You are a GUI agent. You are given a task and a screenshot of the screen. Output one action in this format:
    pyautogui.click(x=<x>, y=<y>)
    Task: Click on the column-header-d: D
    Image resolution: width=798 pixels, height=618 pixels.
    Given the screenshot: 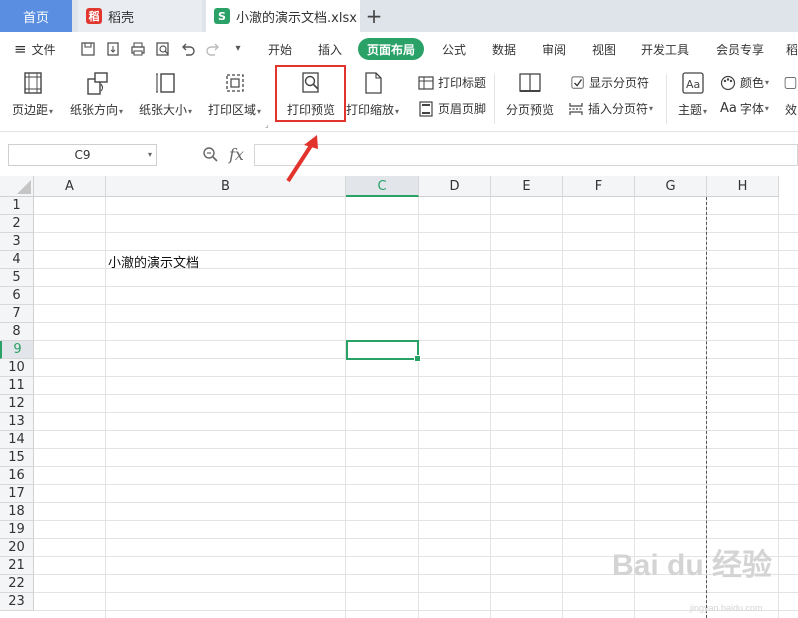 What is the action you would take?
    pyautogui.click(x=455, y=186)
    